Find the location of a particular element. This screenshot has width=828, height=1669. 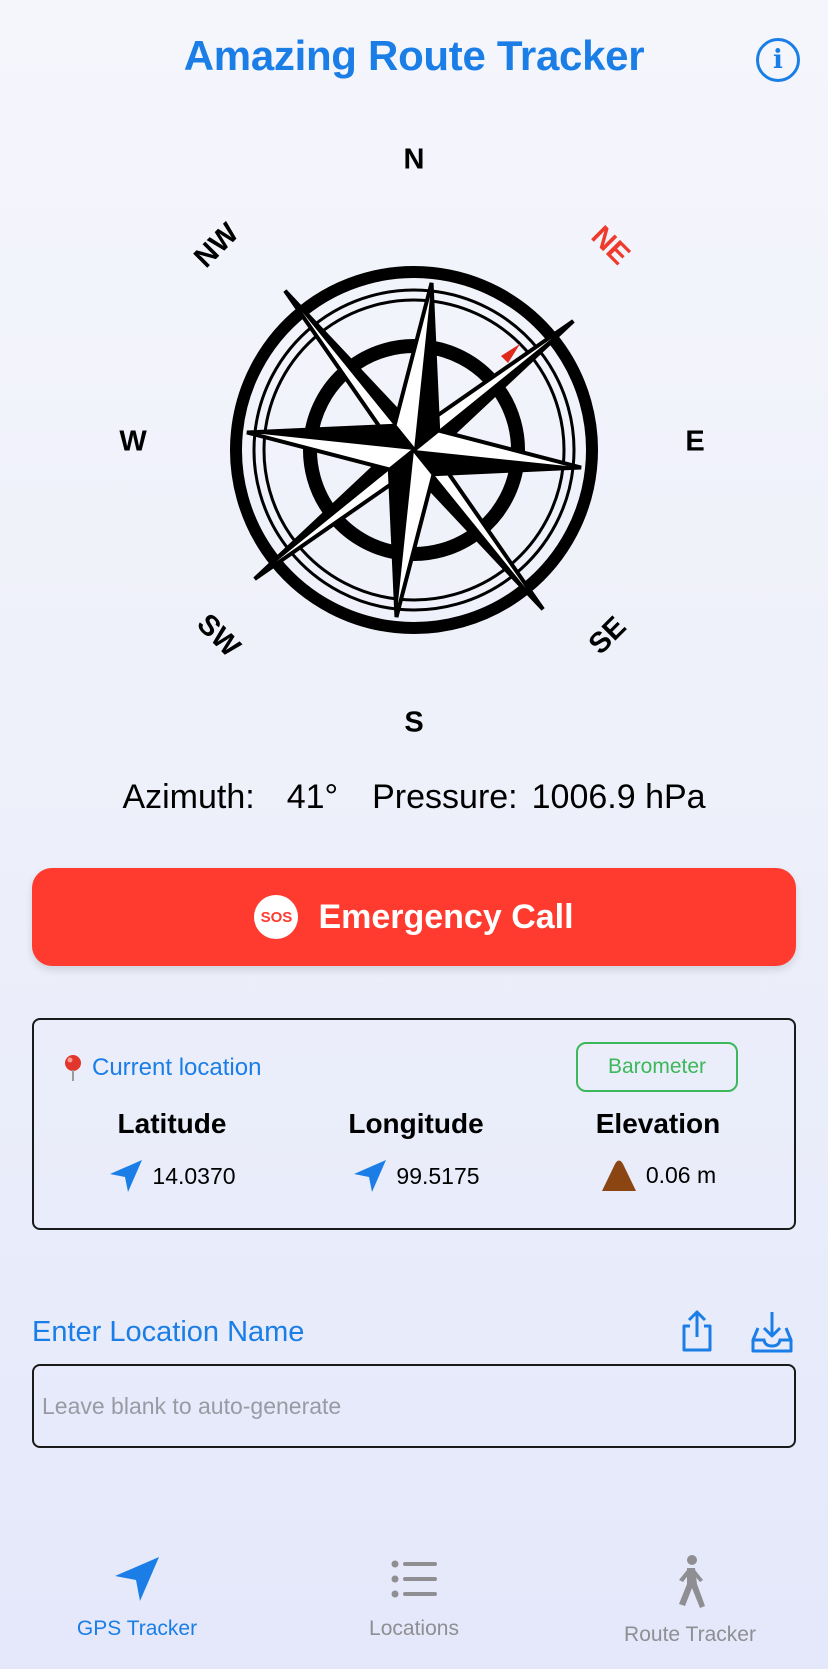

longitude-value: 99.5175 is located at coordinates (438, 1175).